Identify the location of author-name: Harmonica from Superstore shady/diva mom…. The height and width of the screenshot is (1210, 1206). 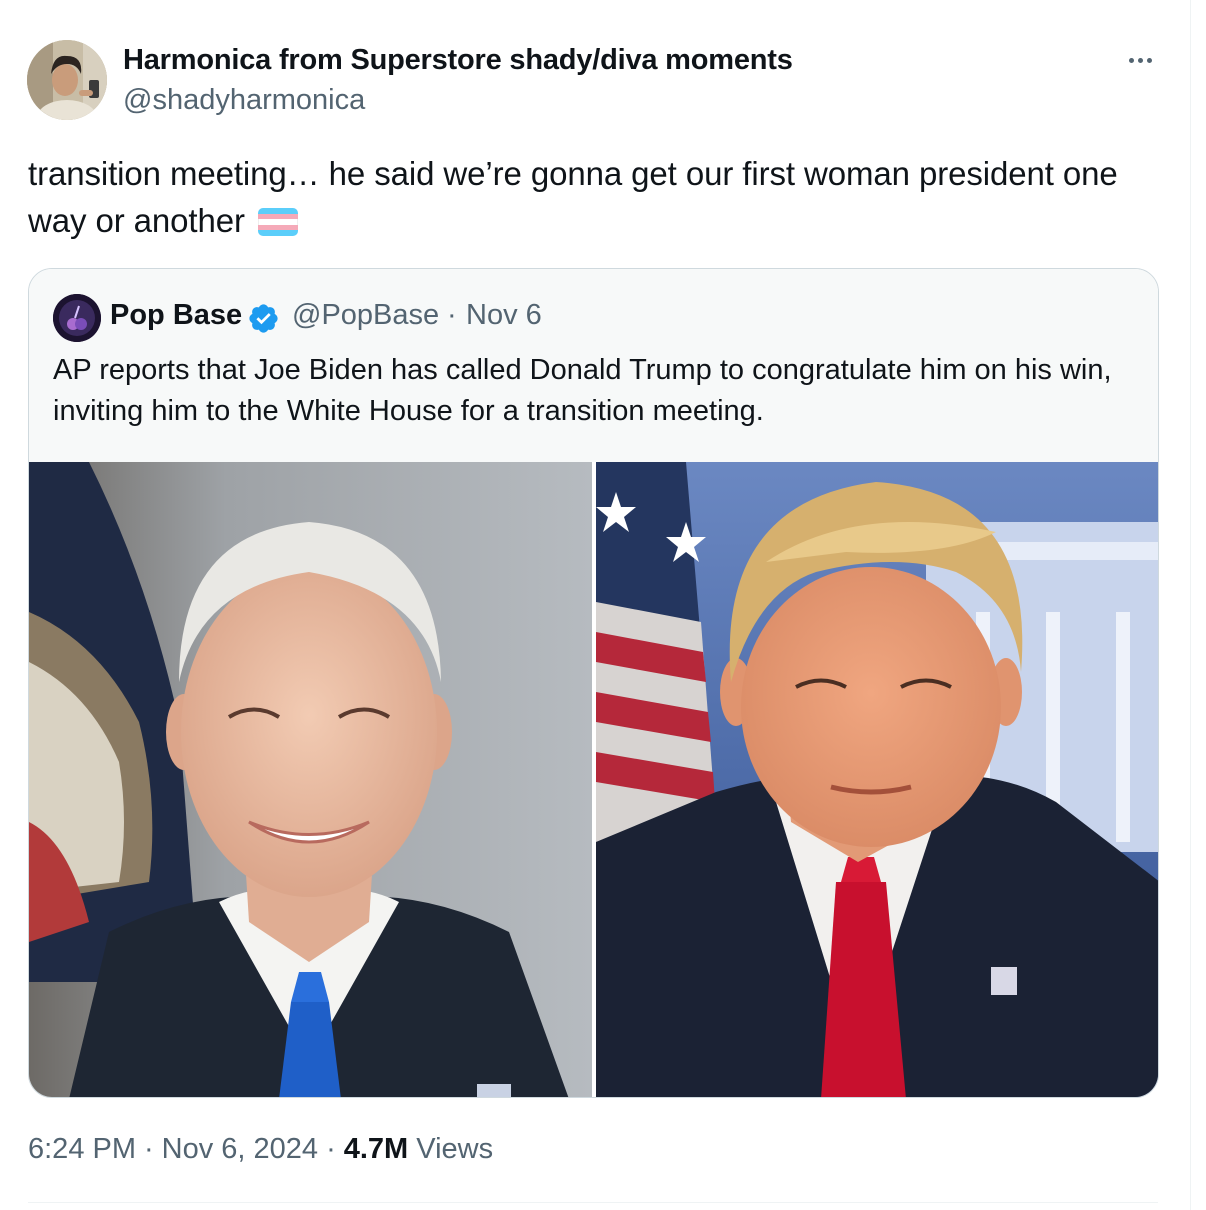
(458, 60).